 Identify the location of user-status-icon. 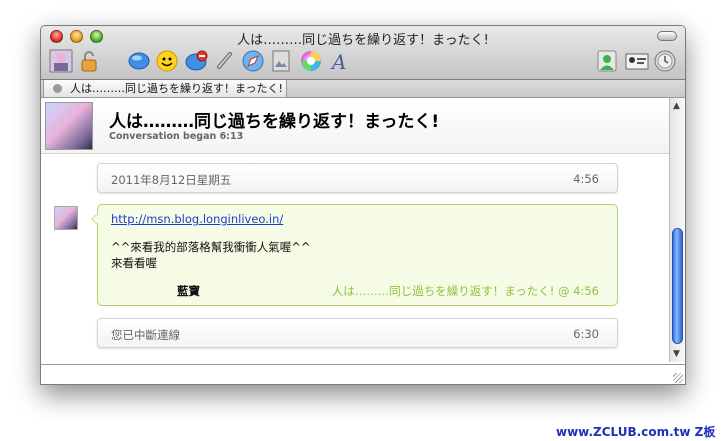
(607, 61).